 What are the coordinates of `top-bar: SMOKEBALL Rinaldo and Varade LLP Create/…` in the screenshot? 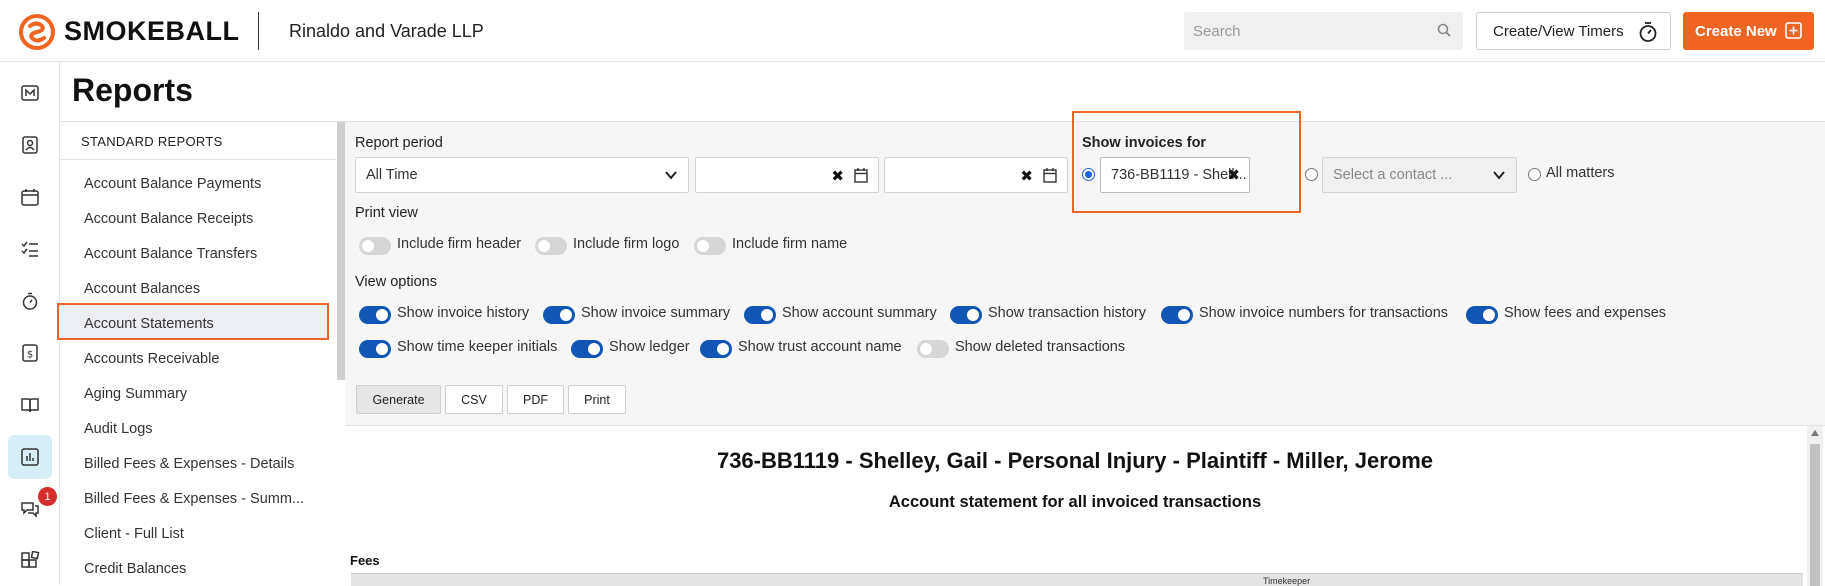 It's located at (912, 31).